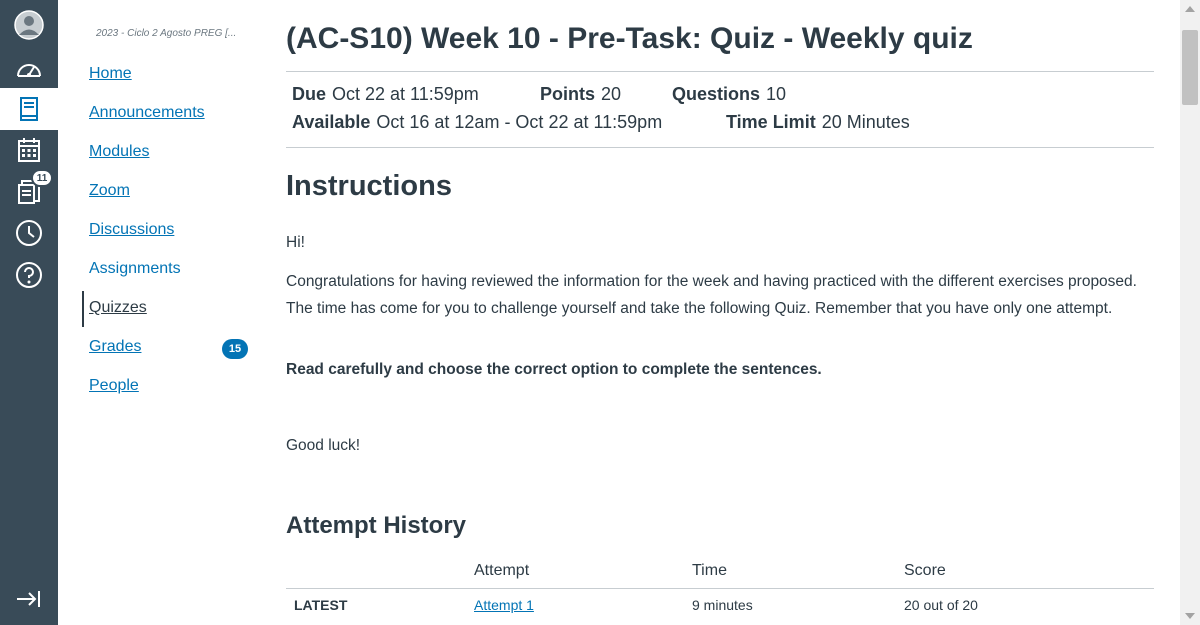  Describe the element at coordinates (376, 525) in the screenshot. I see `attempt-history-heading: Attempt History` at that location.